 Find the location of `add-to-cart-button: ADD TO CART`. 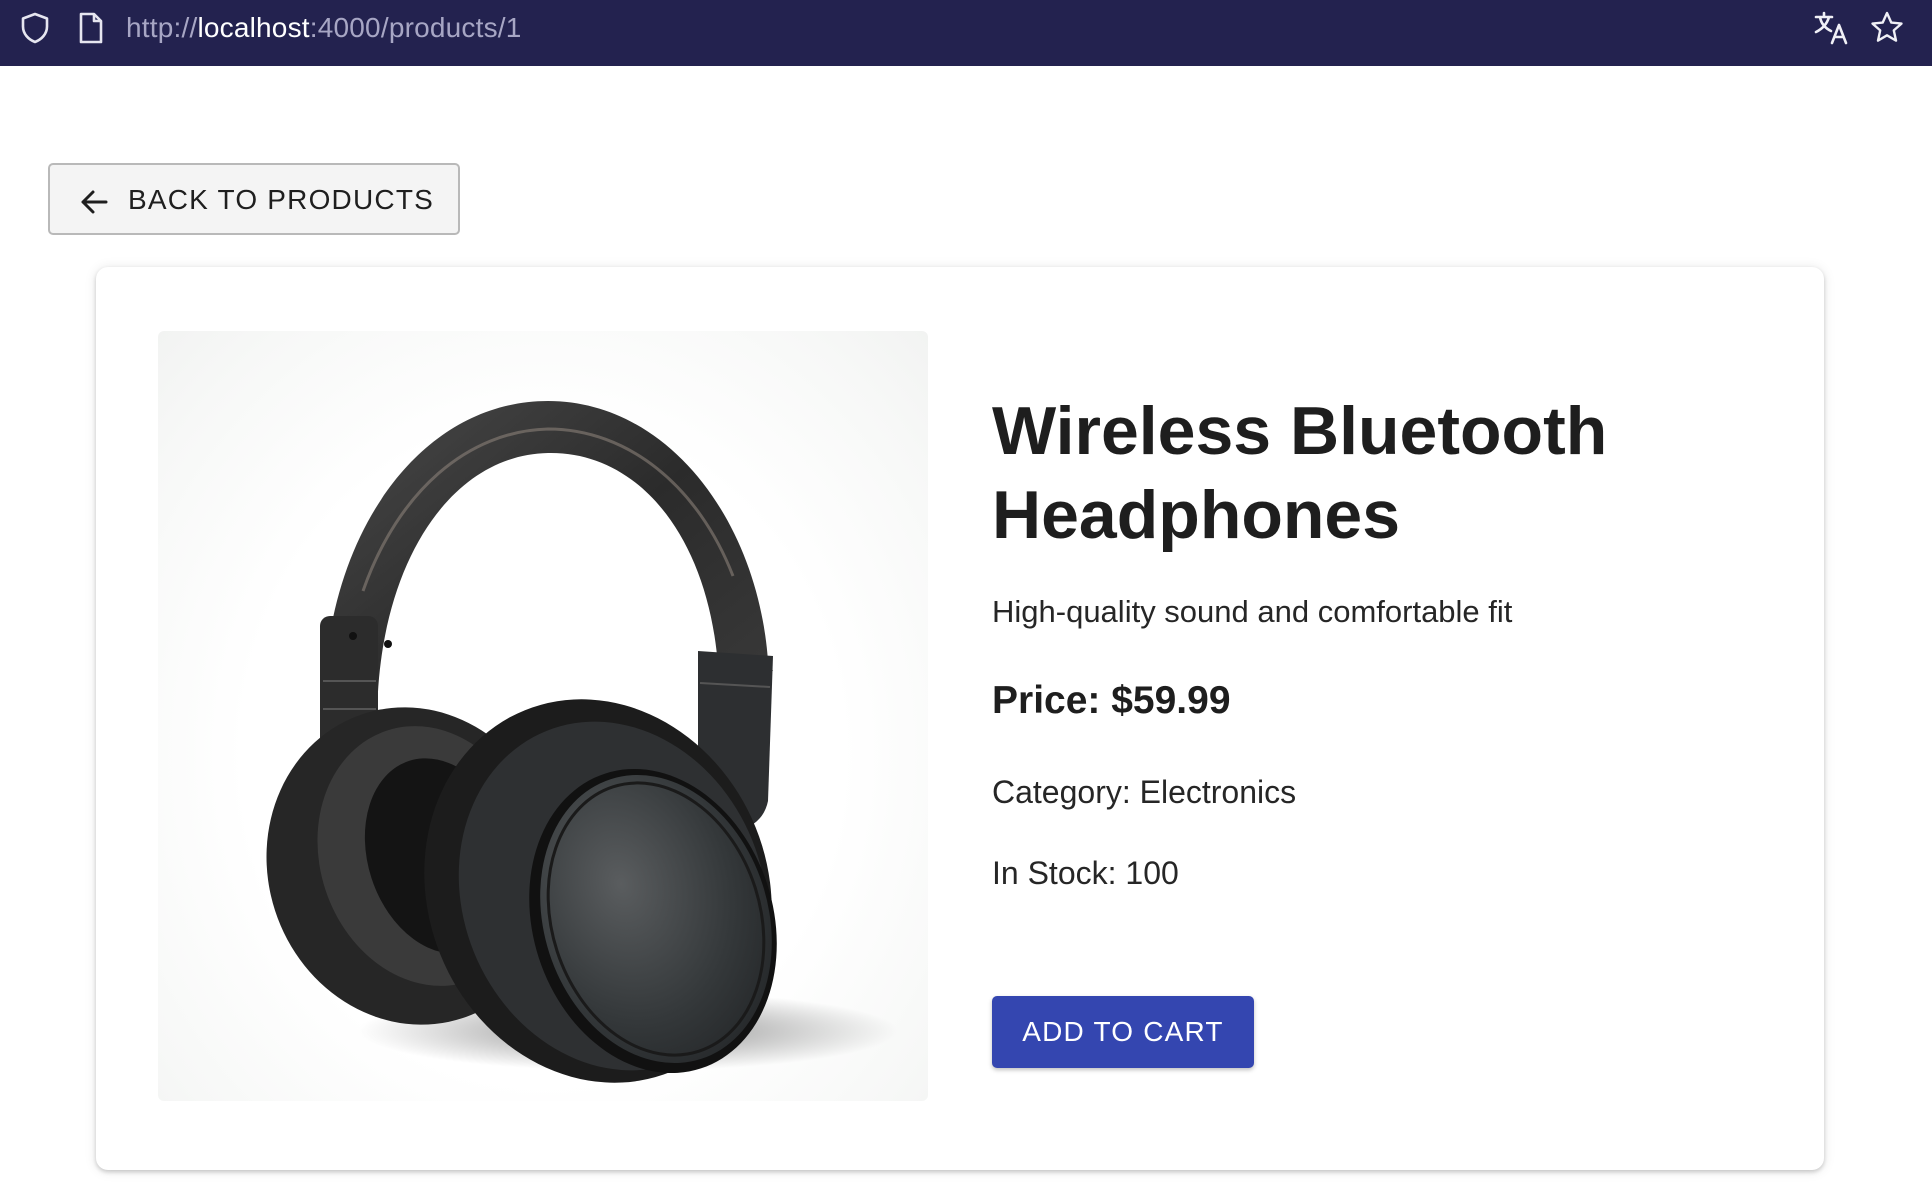

add-to-cart-button: ADD TO CART is located at coordinates (1123, 1032).